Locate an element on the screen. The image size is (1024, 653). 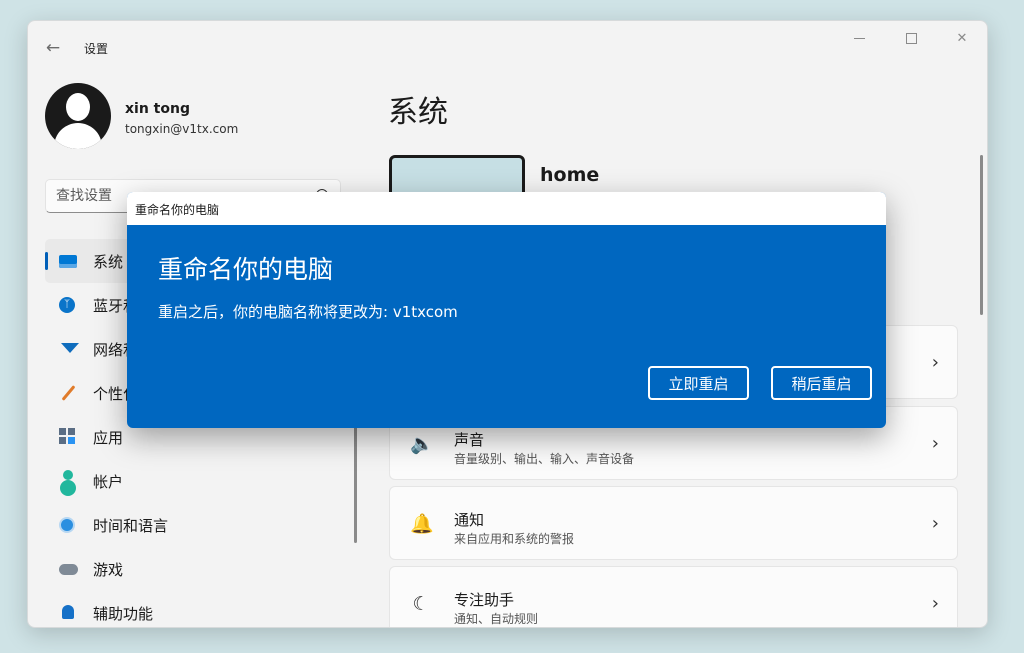
device-name: home is located at coordinates (570, 175).